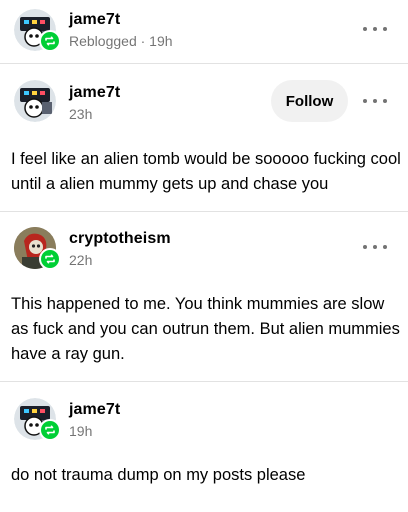 The width and height of the screenshot is (408, 512). I want to click on header-more-options-icon, so click(375, 29).